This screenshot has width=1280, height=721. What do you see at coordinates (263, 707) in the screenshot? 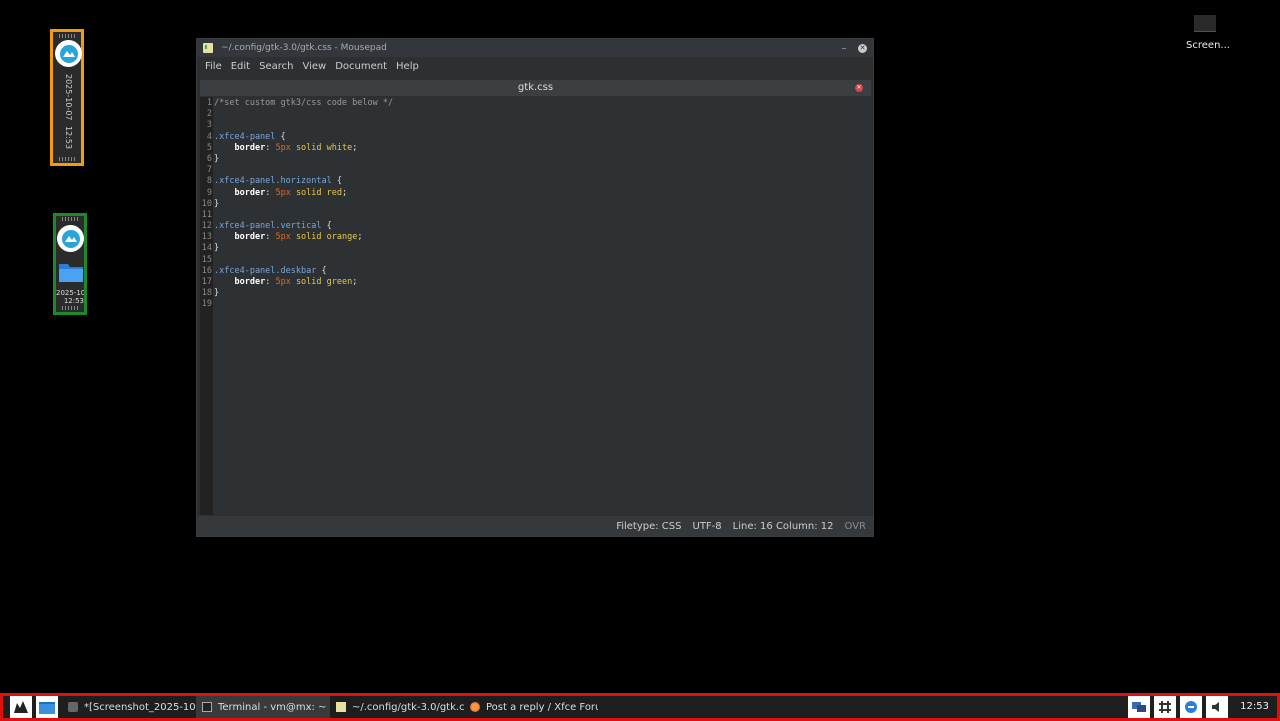
I see `taskbar-item: Terminal - vm@mx: ~` at bounding box center [263, 707].